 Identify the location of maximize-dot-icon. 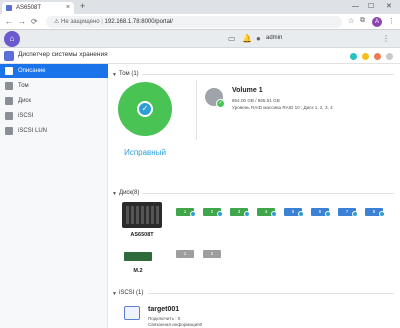
(389, 56).